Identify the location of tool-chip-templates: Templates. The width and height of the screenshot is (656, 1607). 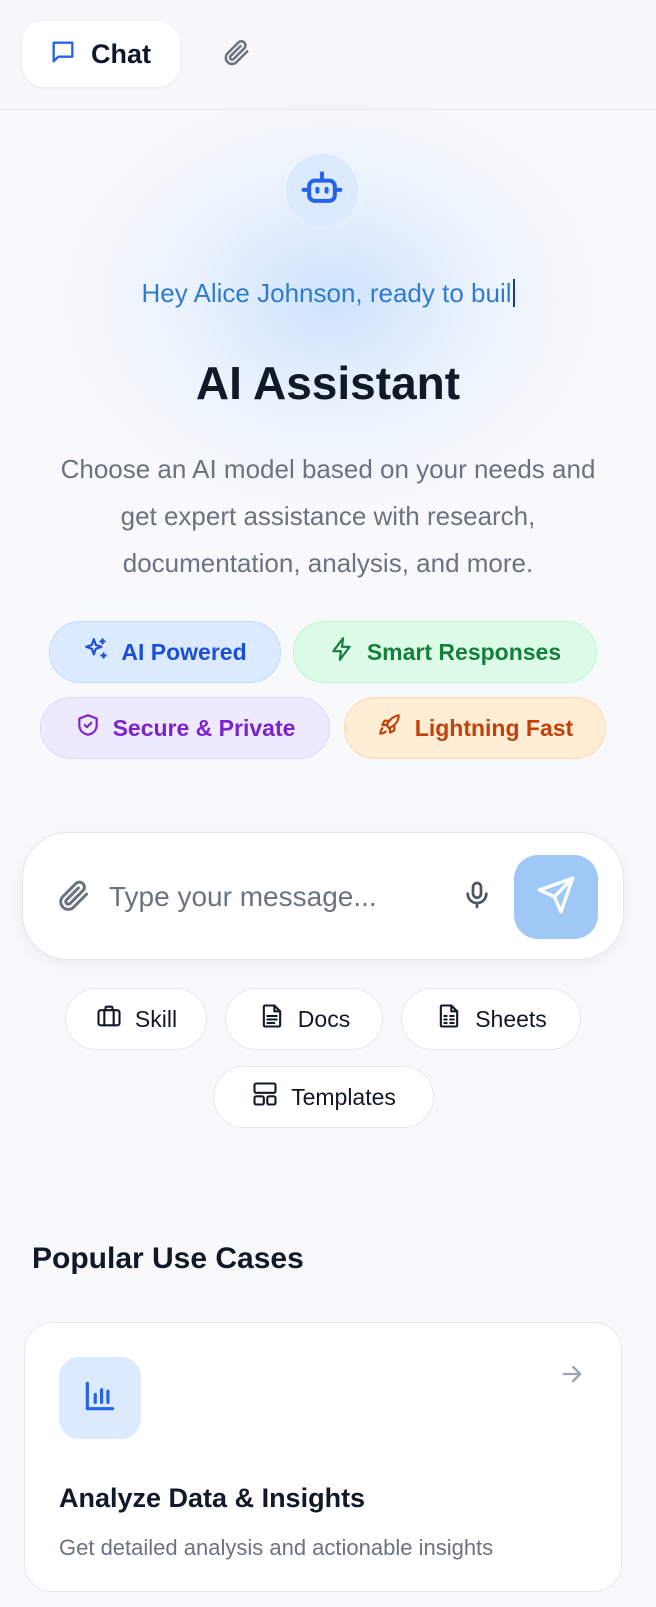
(323, 1097).